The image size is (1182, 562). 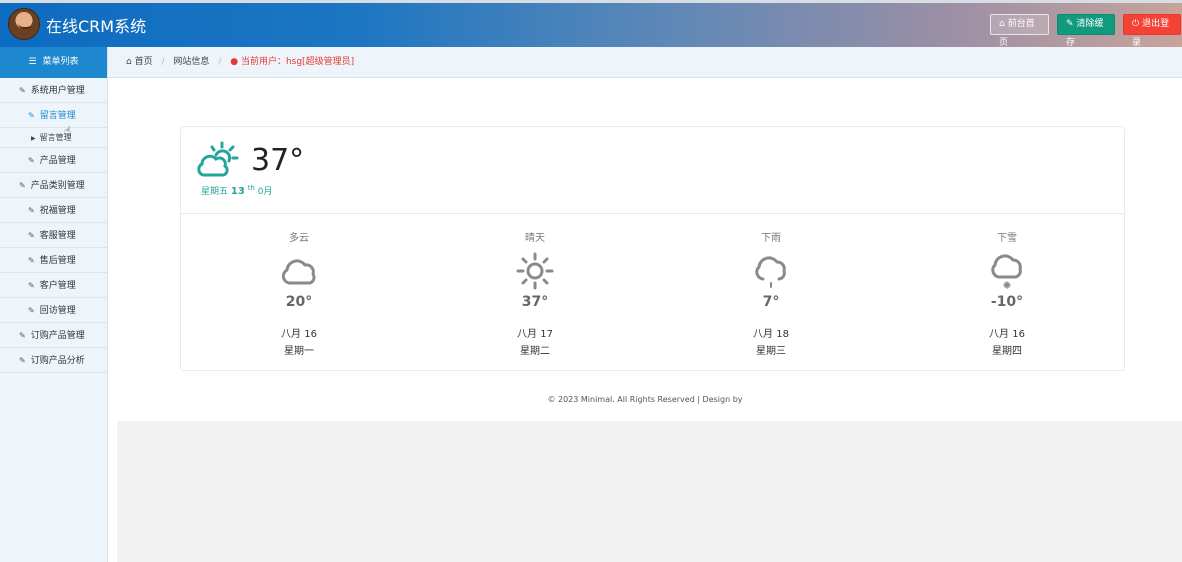 I want to click on current-date: 星期五 13 th 0月, so click(x=236, y=190).